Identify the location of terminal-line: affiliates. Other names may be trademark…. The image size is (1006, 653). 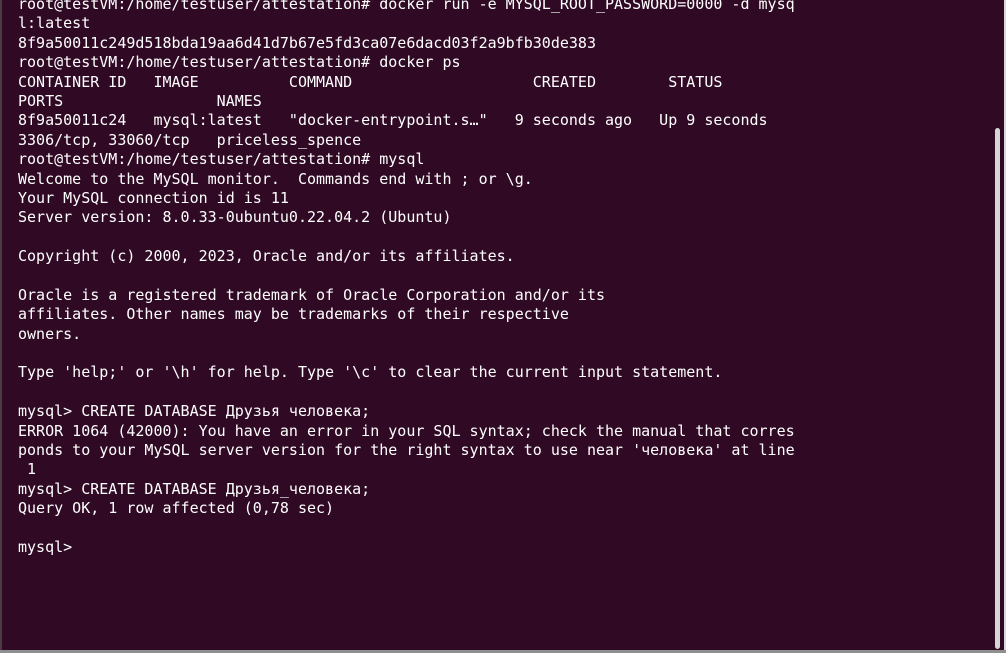
(293, 314).